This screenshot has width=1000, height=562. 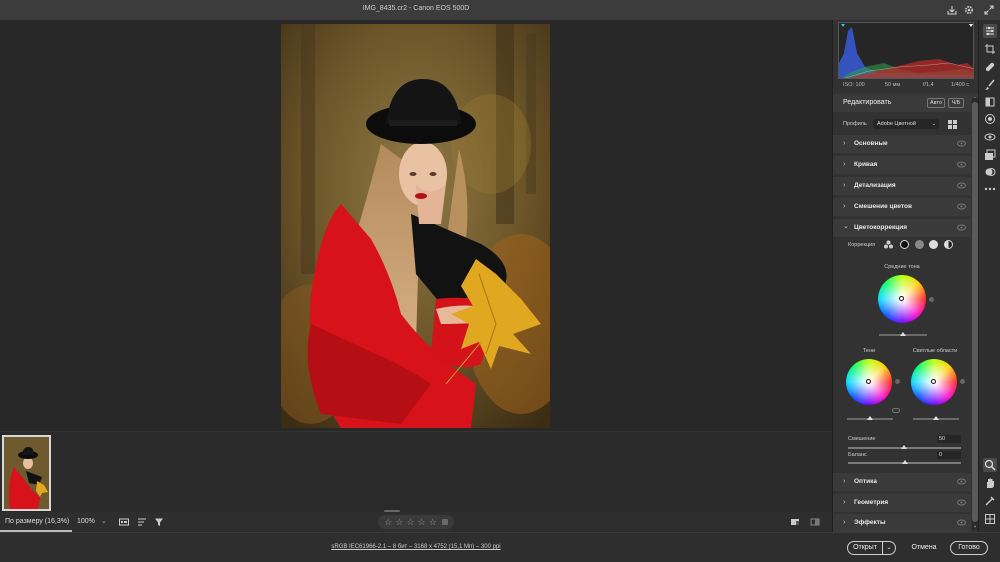 What do you see at coordinates (433, 522) in the screenshot?
I see `rating-star-5: ☆` at bounding box center [433, 522].